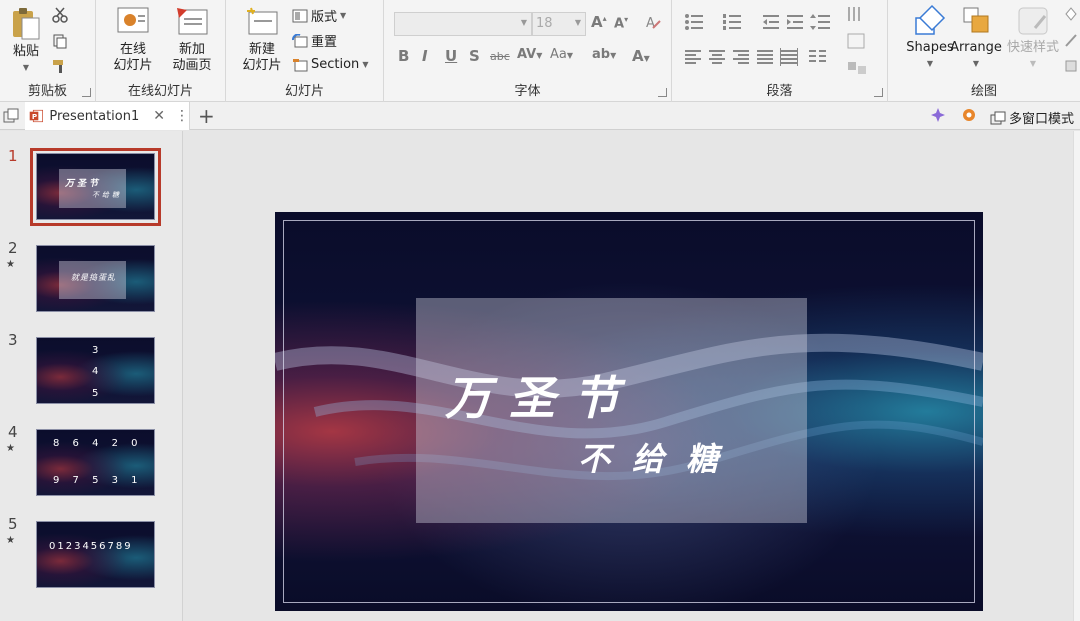 This screenshot has width=1080, height=621. What do you see at coordinates (857, 67) in the screenshot?
I see `smartart-icon` at bounding box center [857, 67].